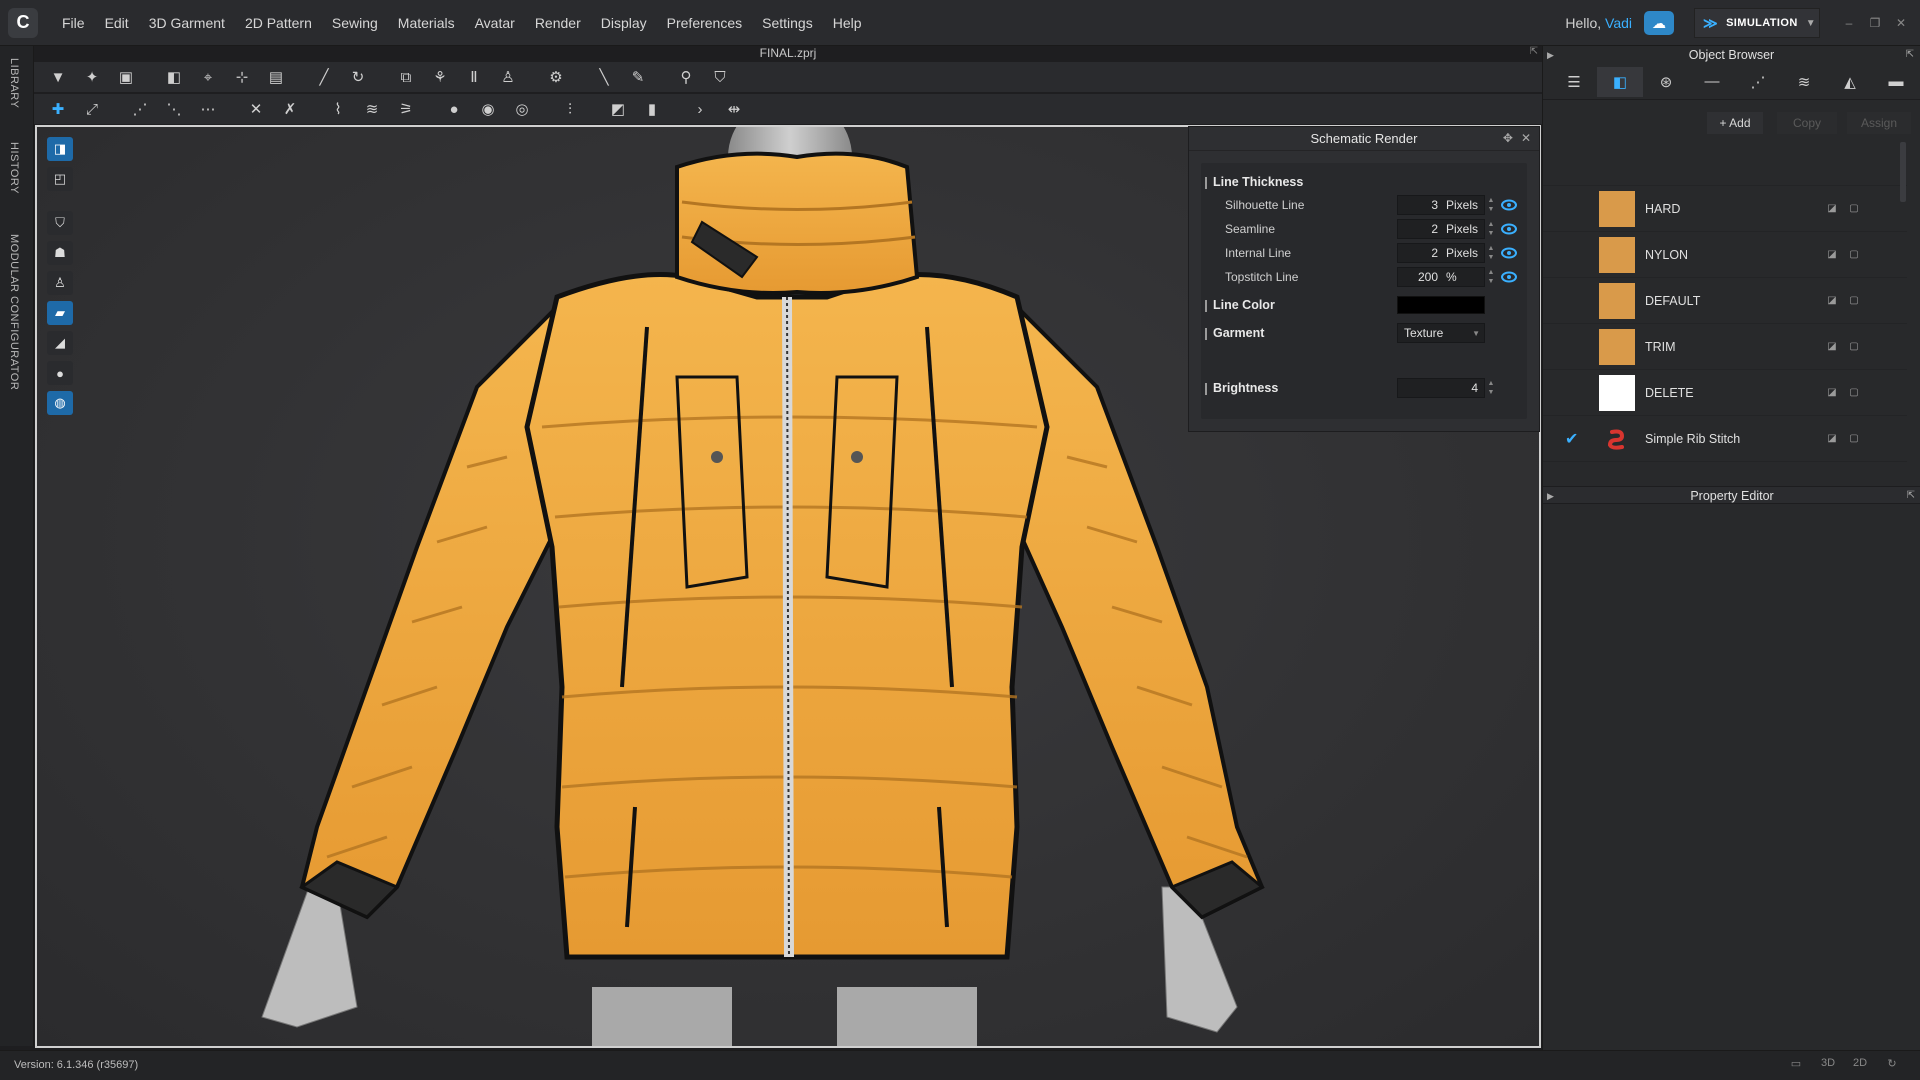 Image resolution: width=1920 pixels, height=1080 pixels. I want to click on buttonhole-icon: ◎, so click(522, 109).